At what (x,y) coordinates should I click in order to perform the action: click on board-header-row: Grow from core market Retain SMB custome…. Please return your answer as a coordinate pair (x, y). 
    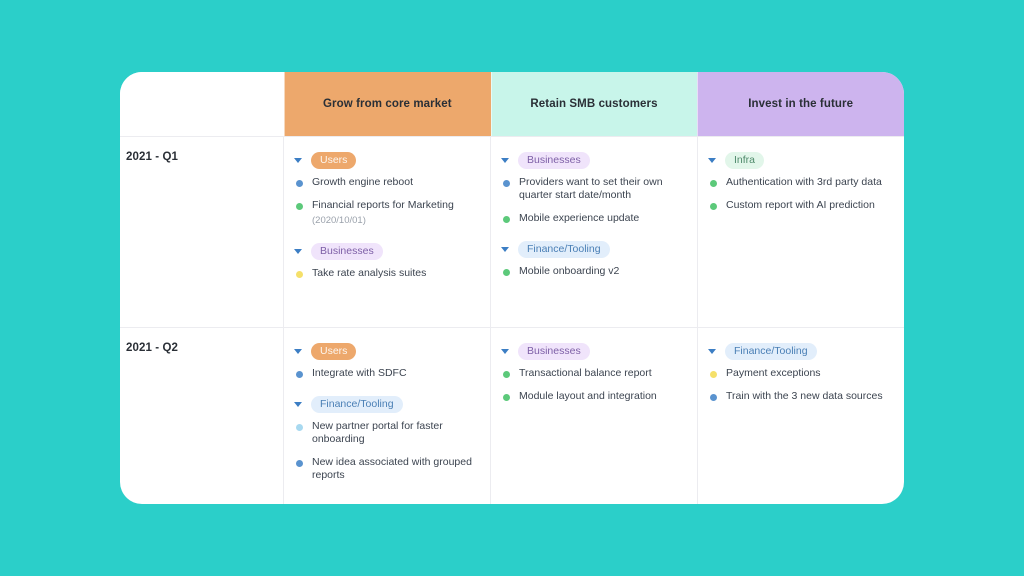
    Looking at the image, I should click on (512, 104).